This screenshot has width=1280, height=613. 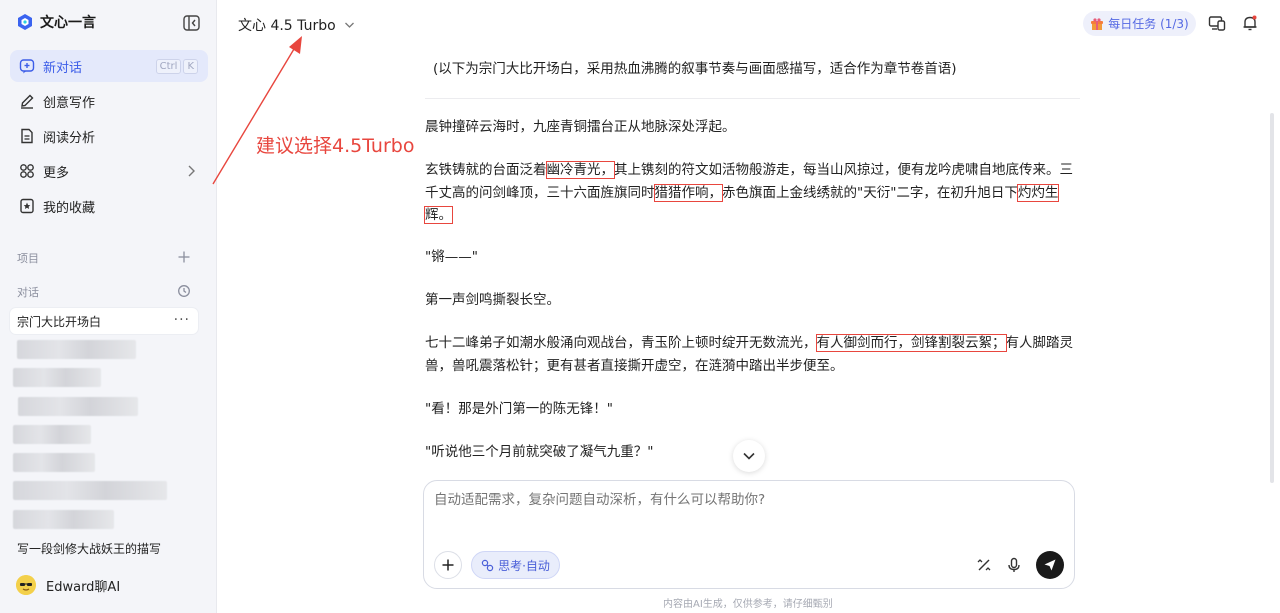 I want to click on bookmark-icon, so click(x=27, y=206).